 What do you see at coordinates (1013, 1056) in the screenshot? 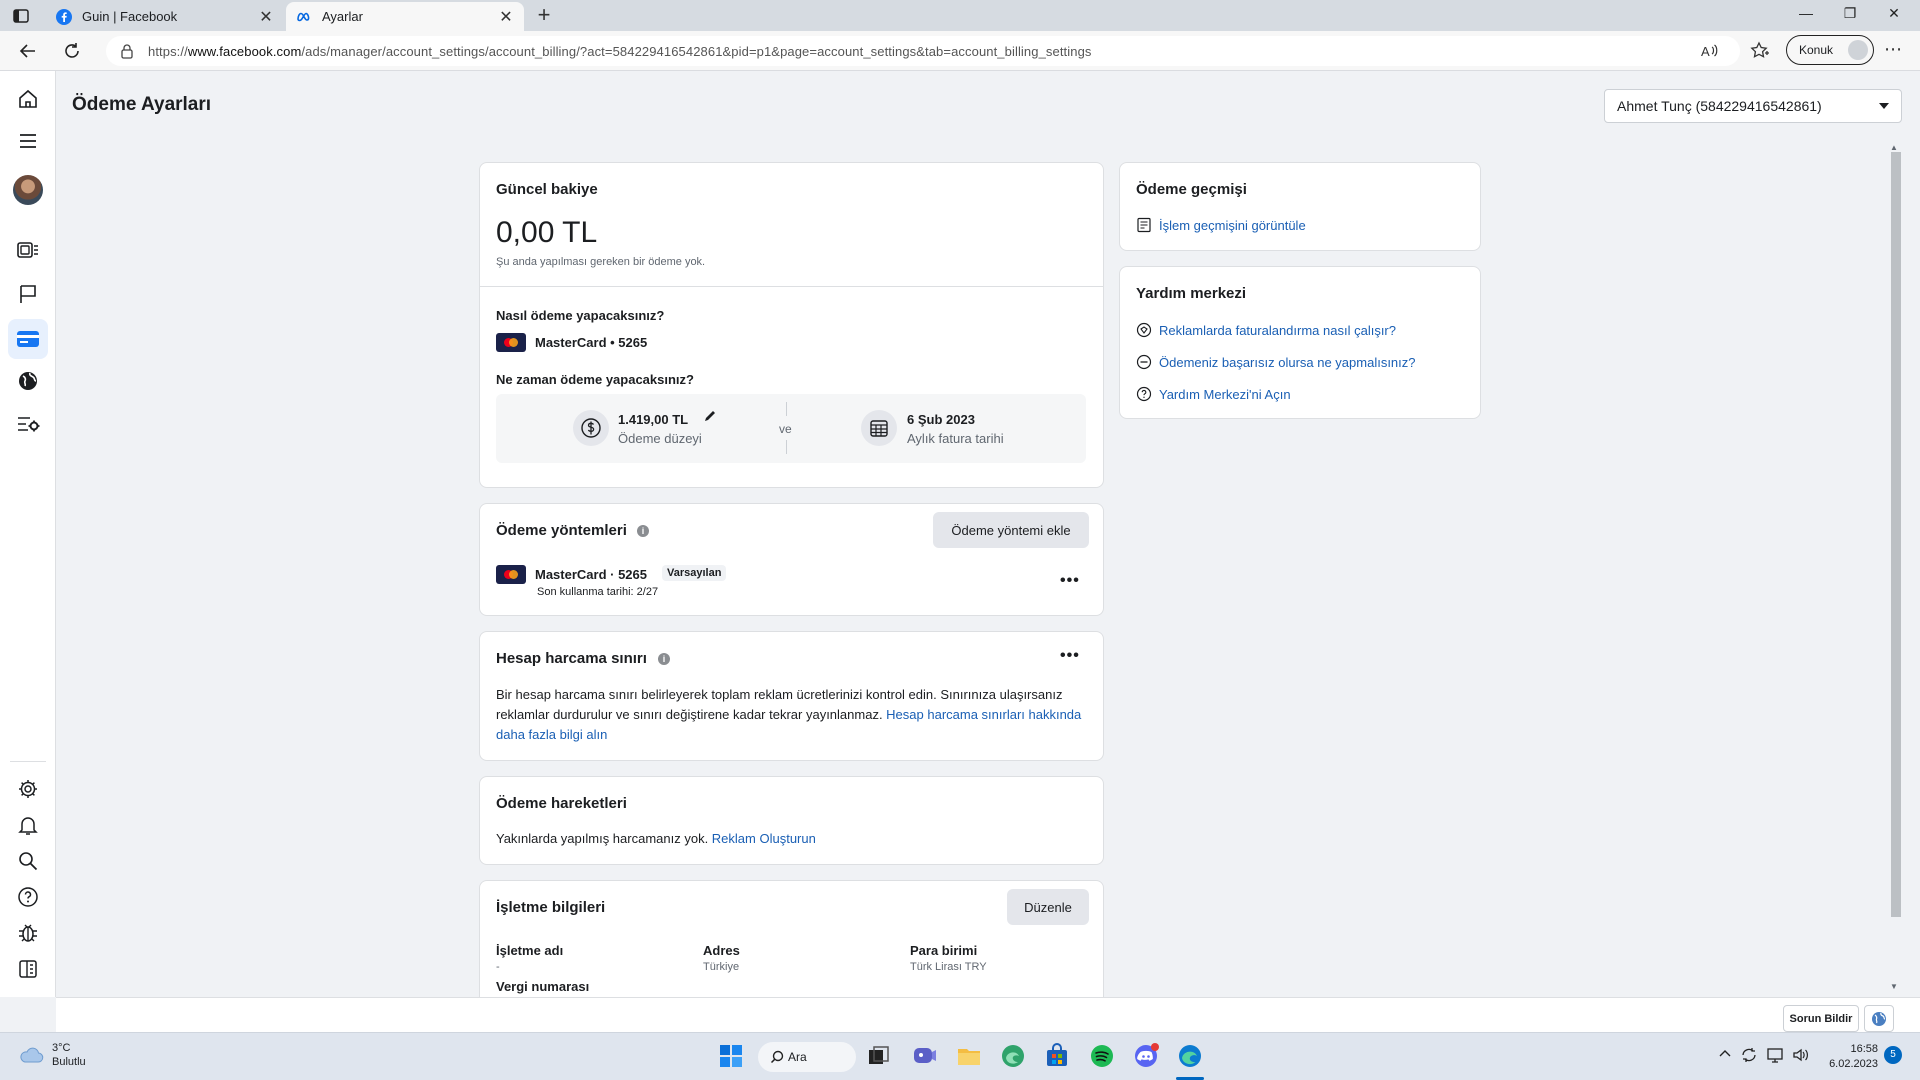
I see `edge-dev-icon` at bounding box center [1013, 1056].